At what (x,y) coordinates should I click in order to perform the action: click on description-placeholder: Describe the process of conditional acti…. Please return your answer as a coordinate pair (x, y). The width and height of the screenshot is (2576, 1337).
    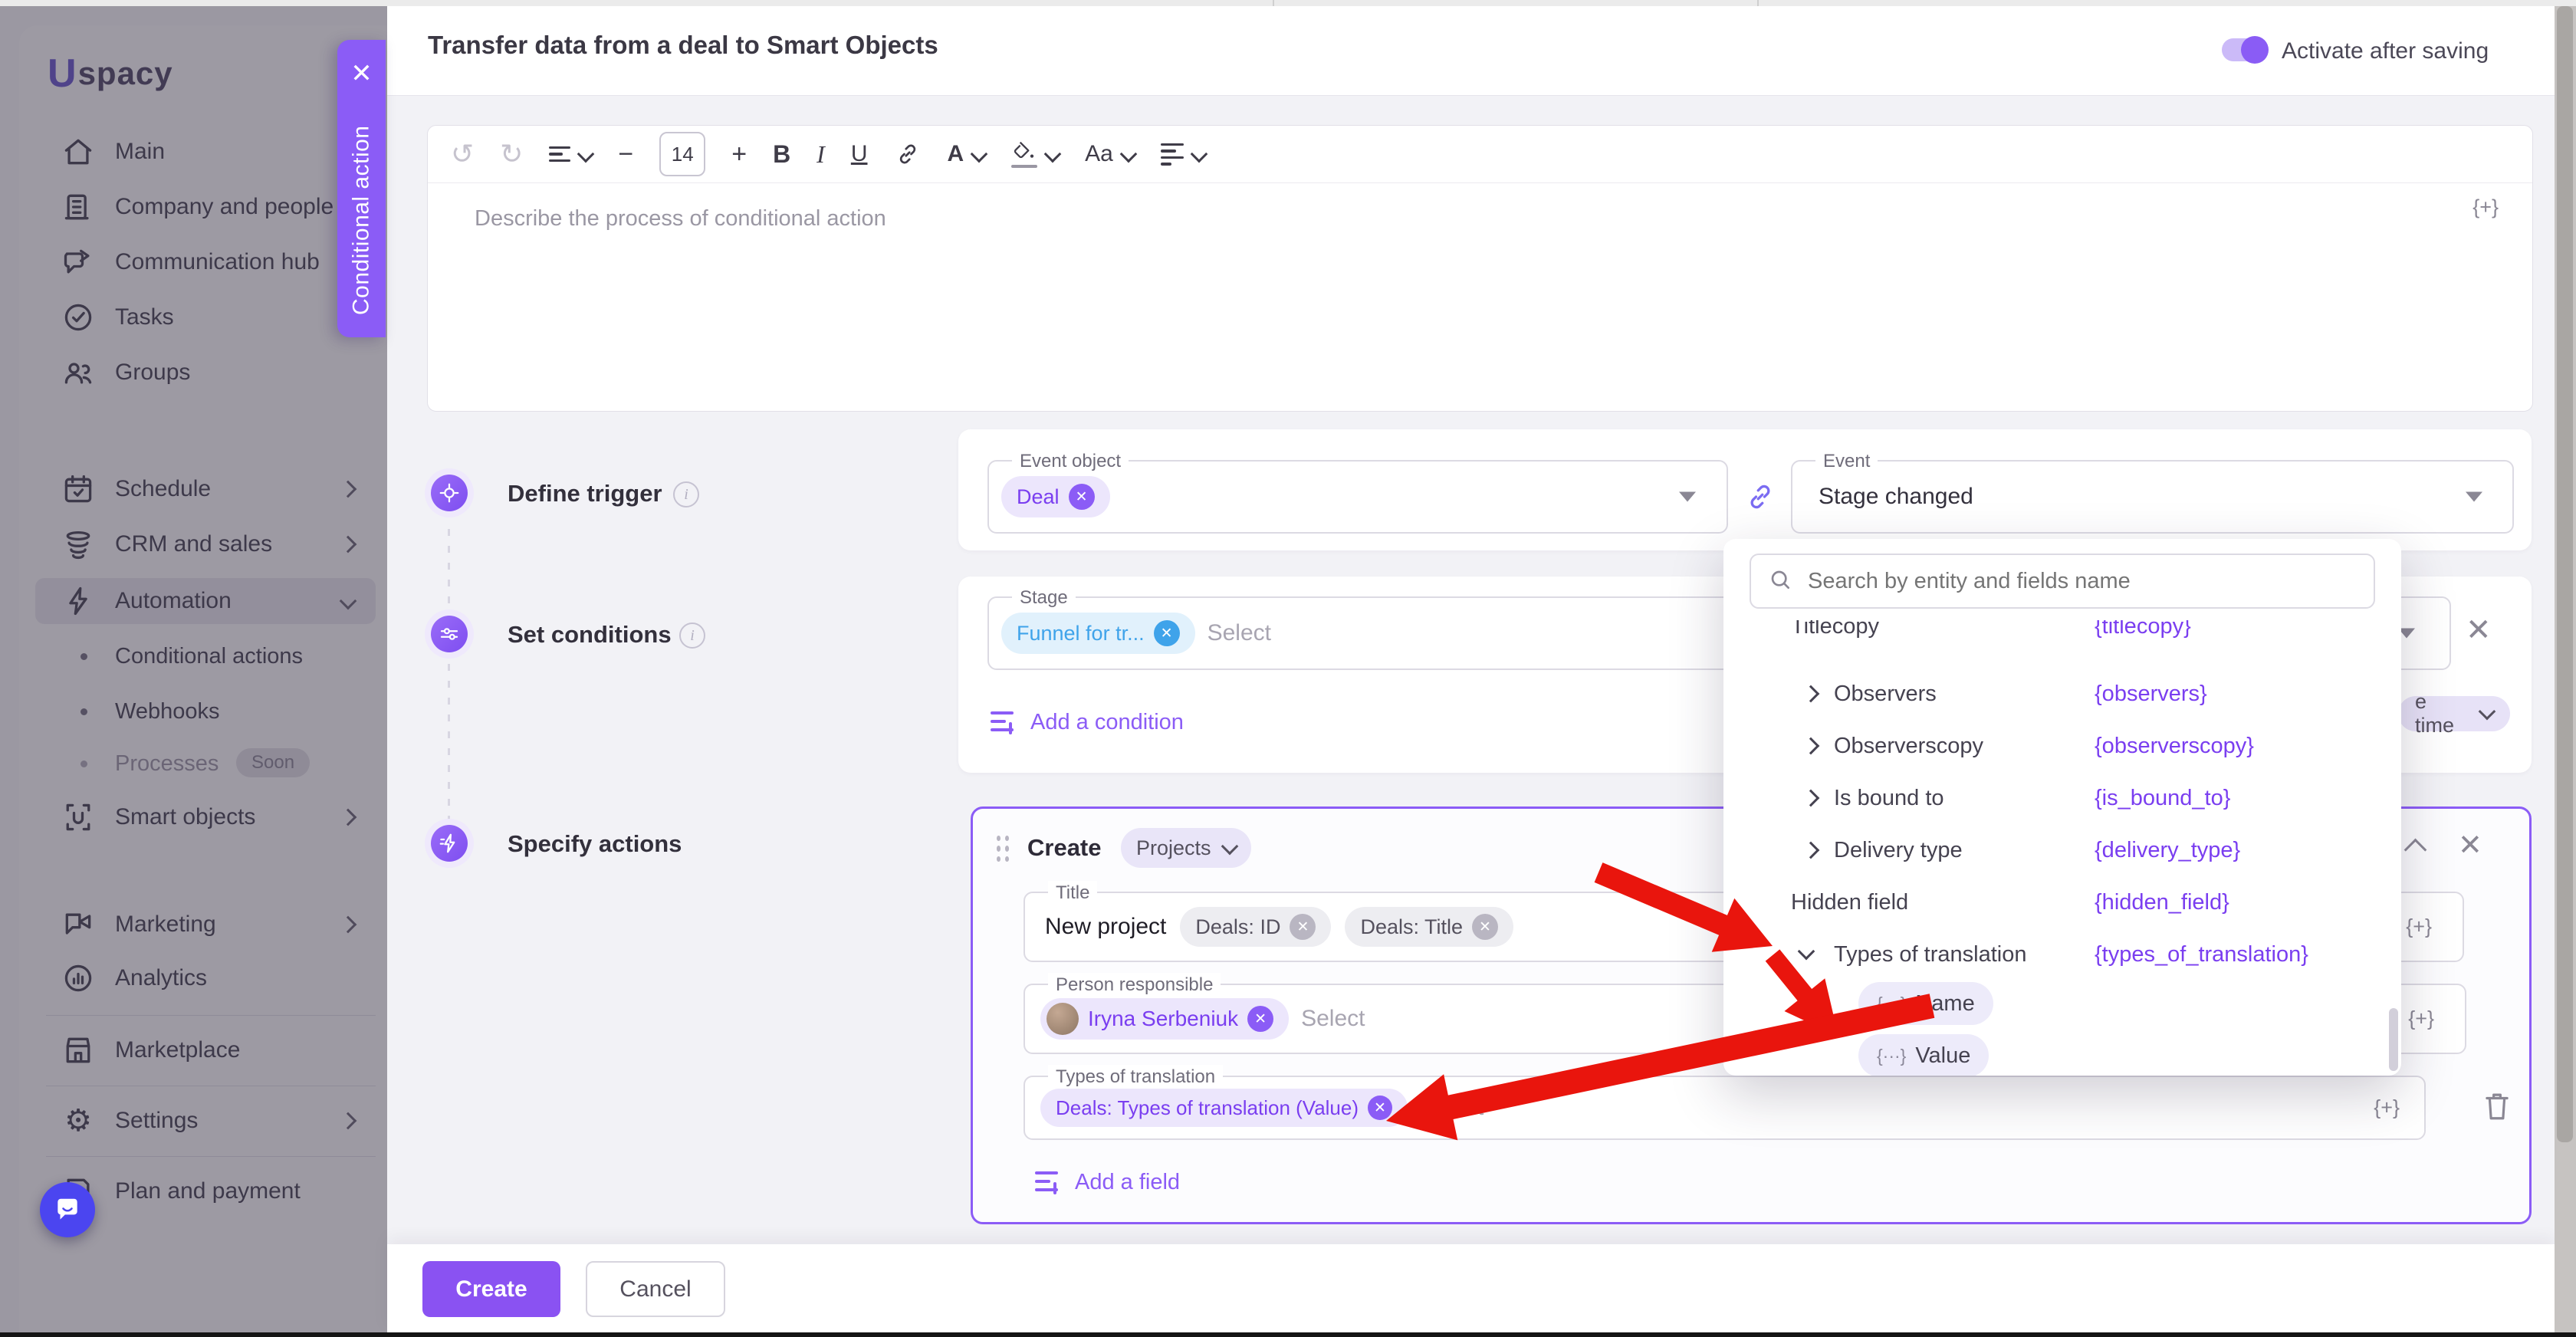
    Looking at the image, I should click on (680, 219).